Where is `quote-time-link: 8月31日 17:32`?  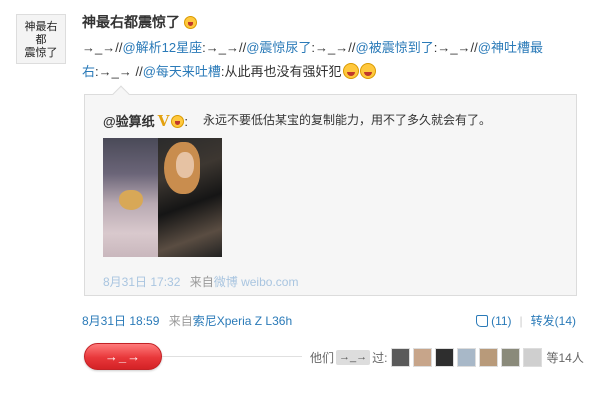 quote-time-link: 8月31日 17:32 is located at coordinates (141, 282).